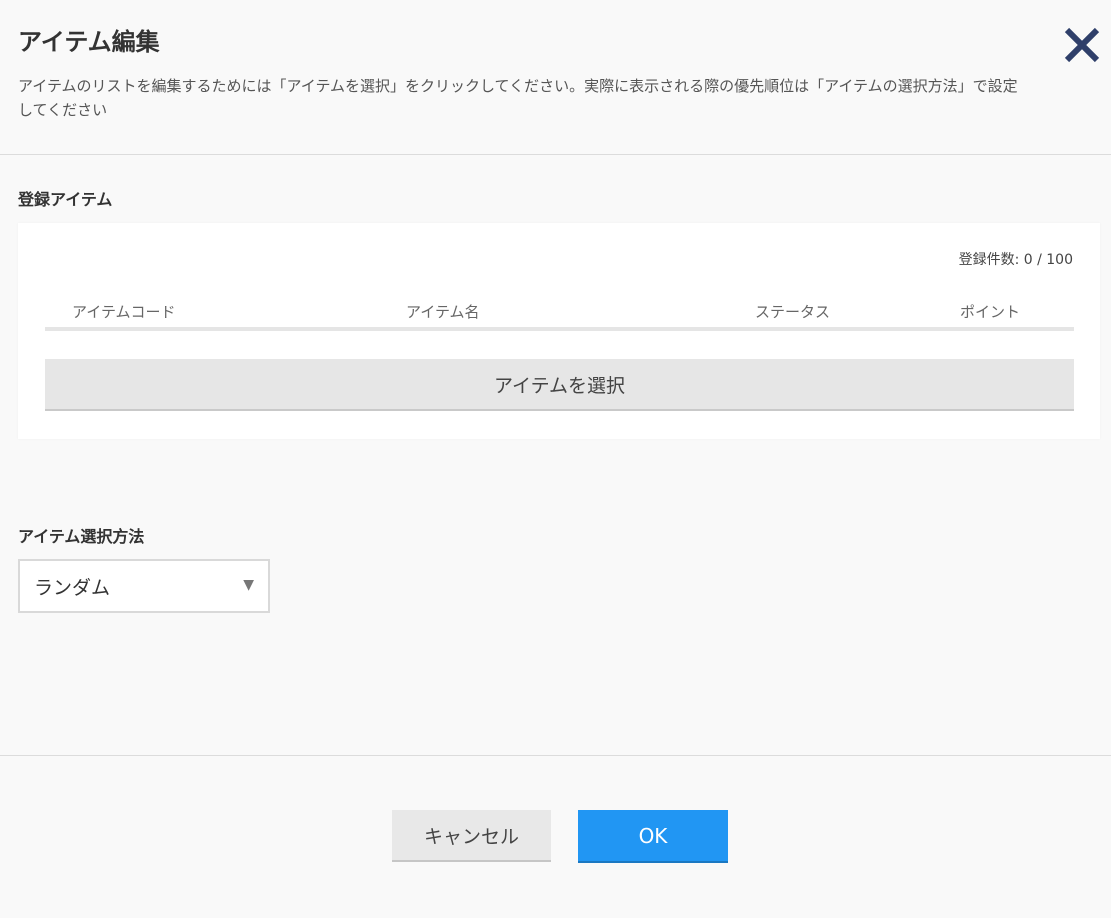 This screenshot has height=918, width=1111. I want to click on close-button, so click(1082, 45).